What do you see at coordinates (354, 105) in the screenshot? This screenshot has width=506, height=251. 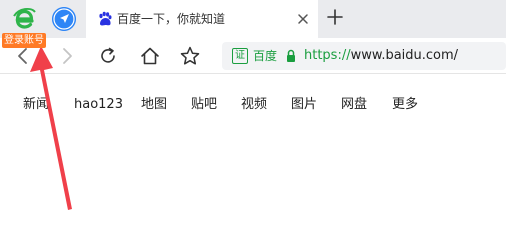 I see `link-netdisk: 网盘` at bounding box center [354, 105].